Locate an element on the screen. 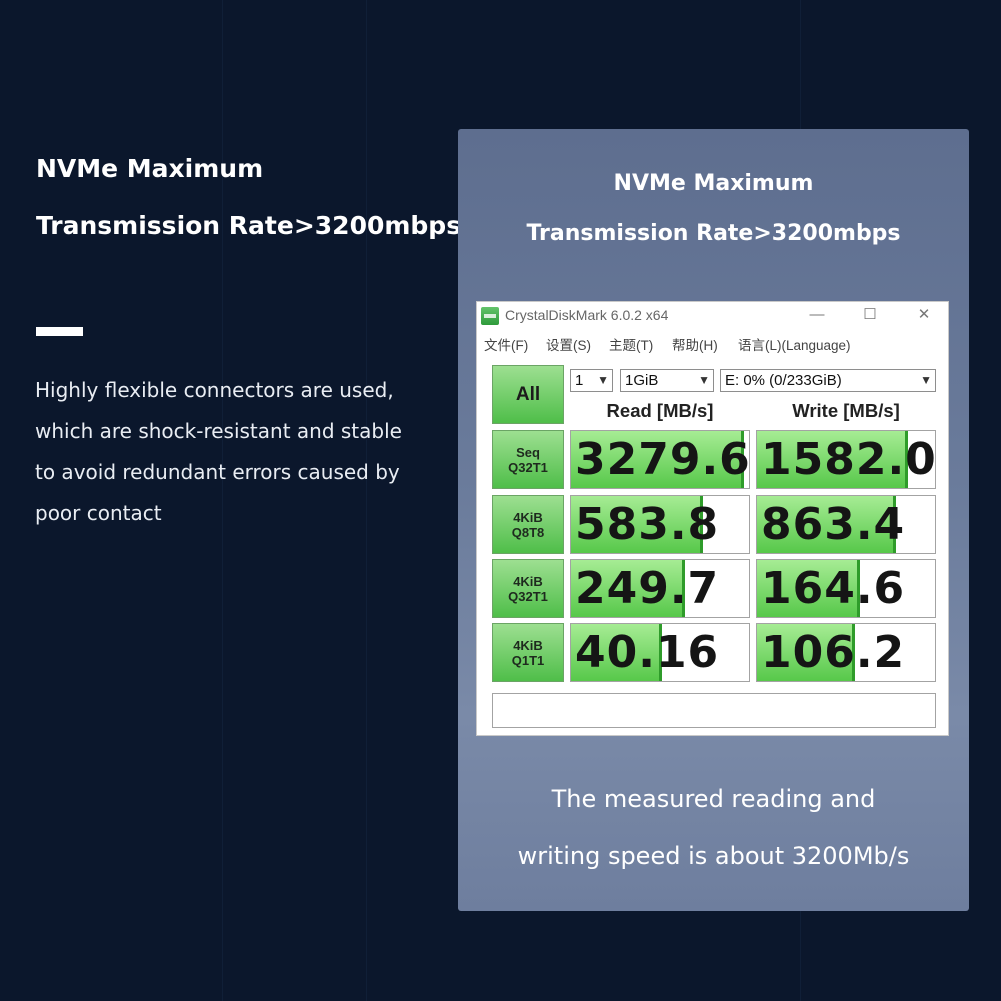  read-result-cell: 249.7 is located at coordinates (660, 588).